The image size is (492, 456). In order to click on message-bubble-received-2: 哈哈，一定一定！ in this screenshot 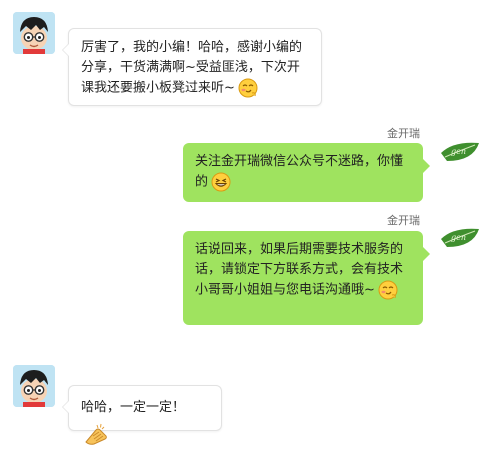, I will do `click(142, 415)`.